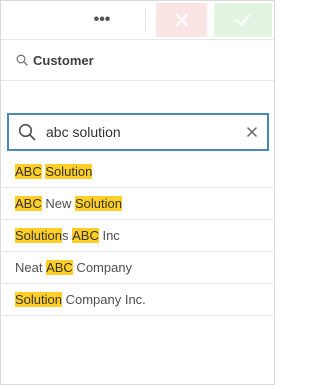 This screenshot has width=320, height=385. I want to click on search-field, so click(138, 132).